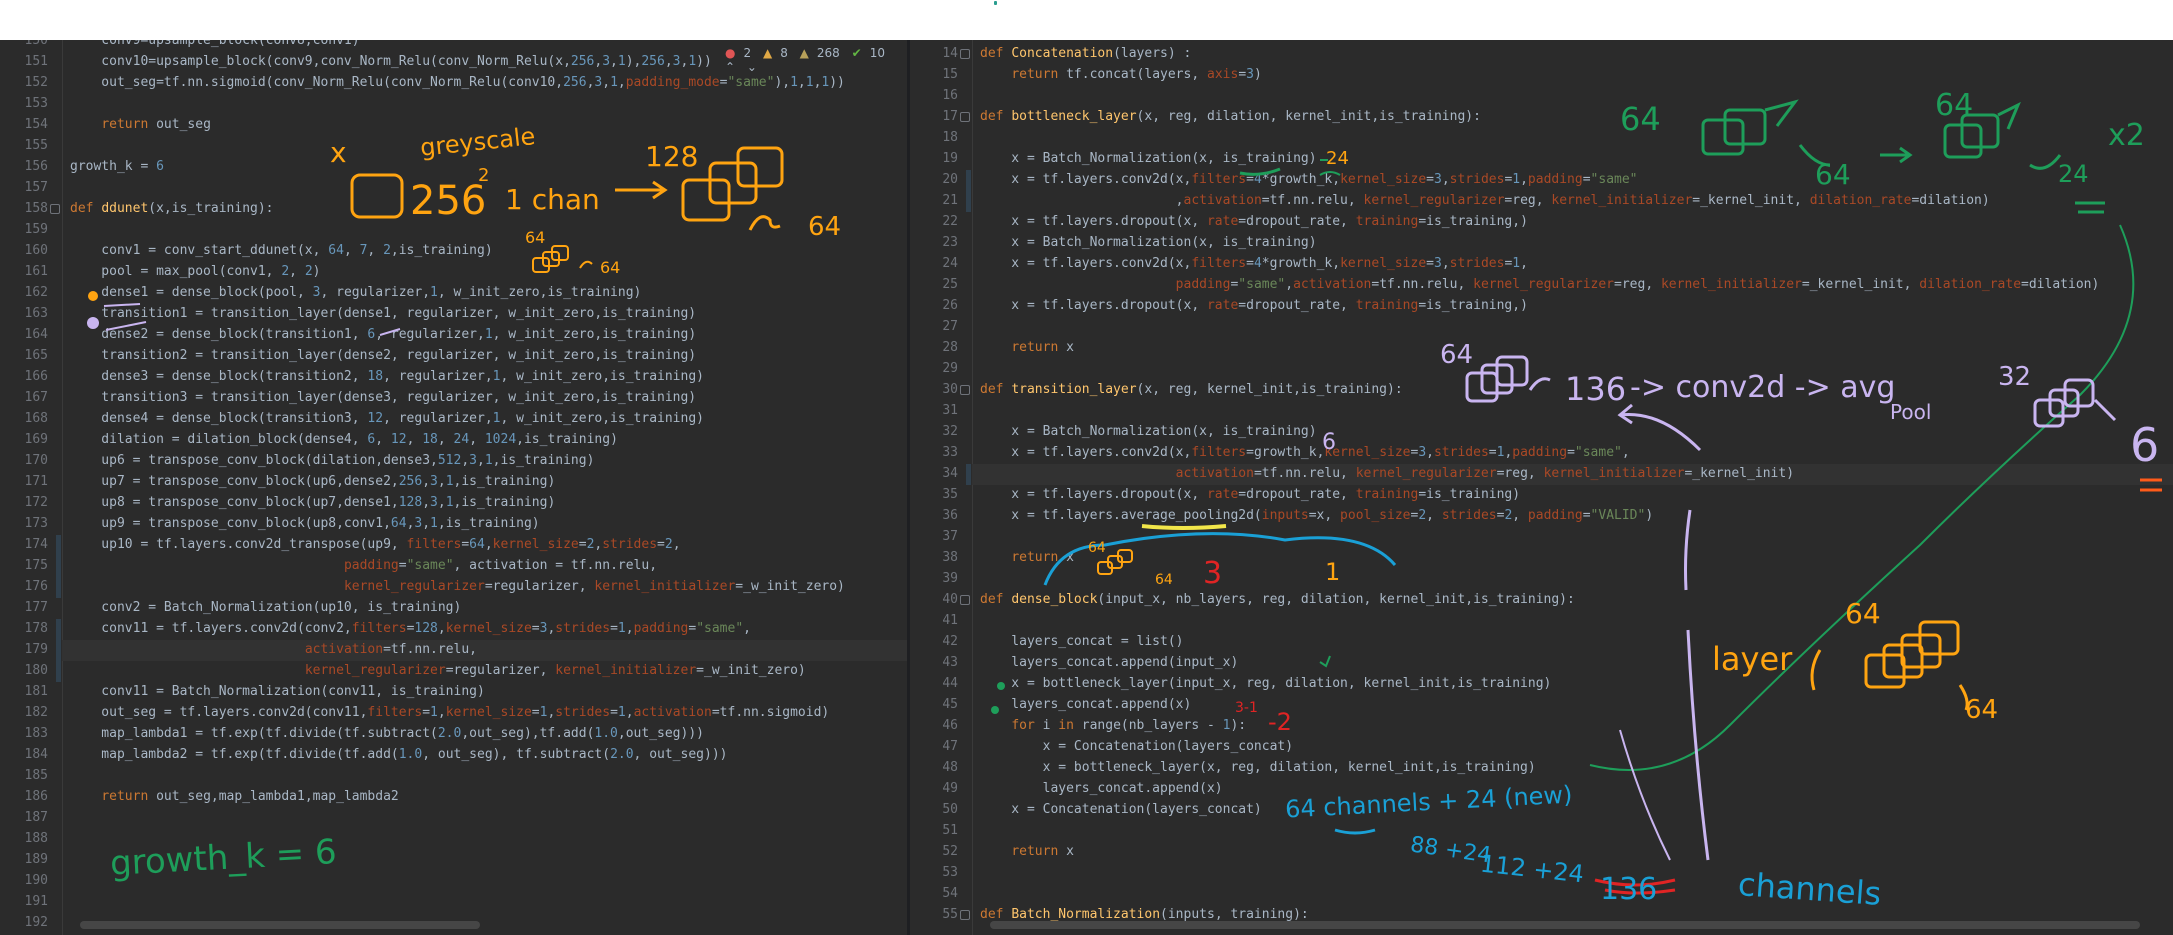 The height and width of the screenshot is (935, 2173). Describe the element at coordinates (1337, 158) in the screenshot. I see `note-bn-24: 24` at that location.